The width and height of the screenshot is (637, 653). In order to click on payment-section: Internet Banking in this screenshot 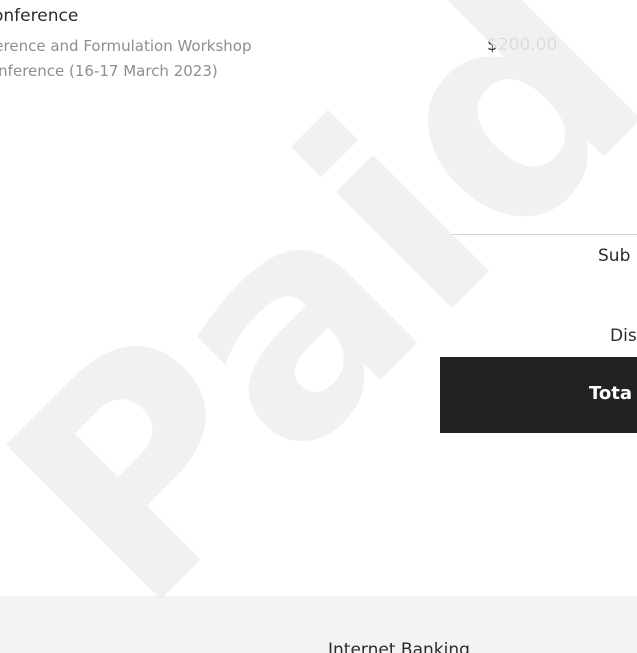, I will do `click(318, 624)`.